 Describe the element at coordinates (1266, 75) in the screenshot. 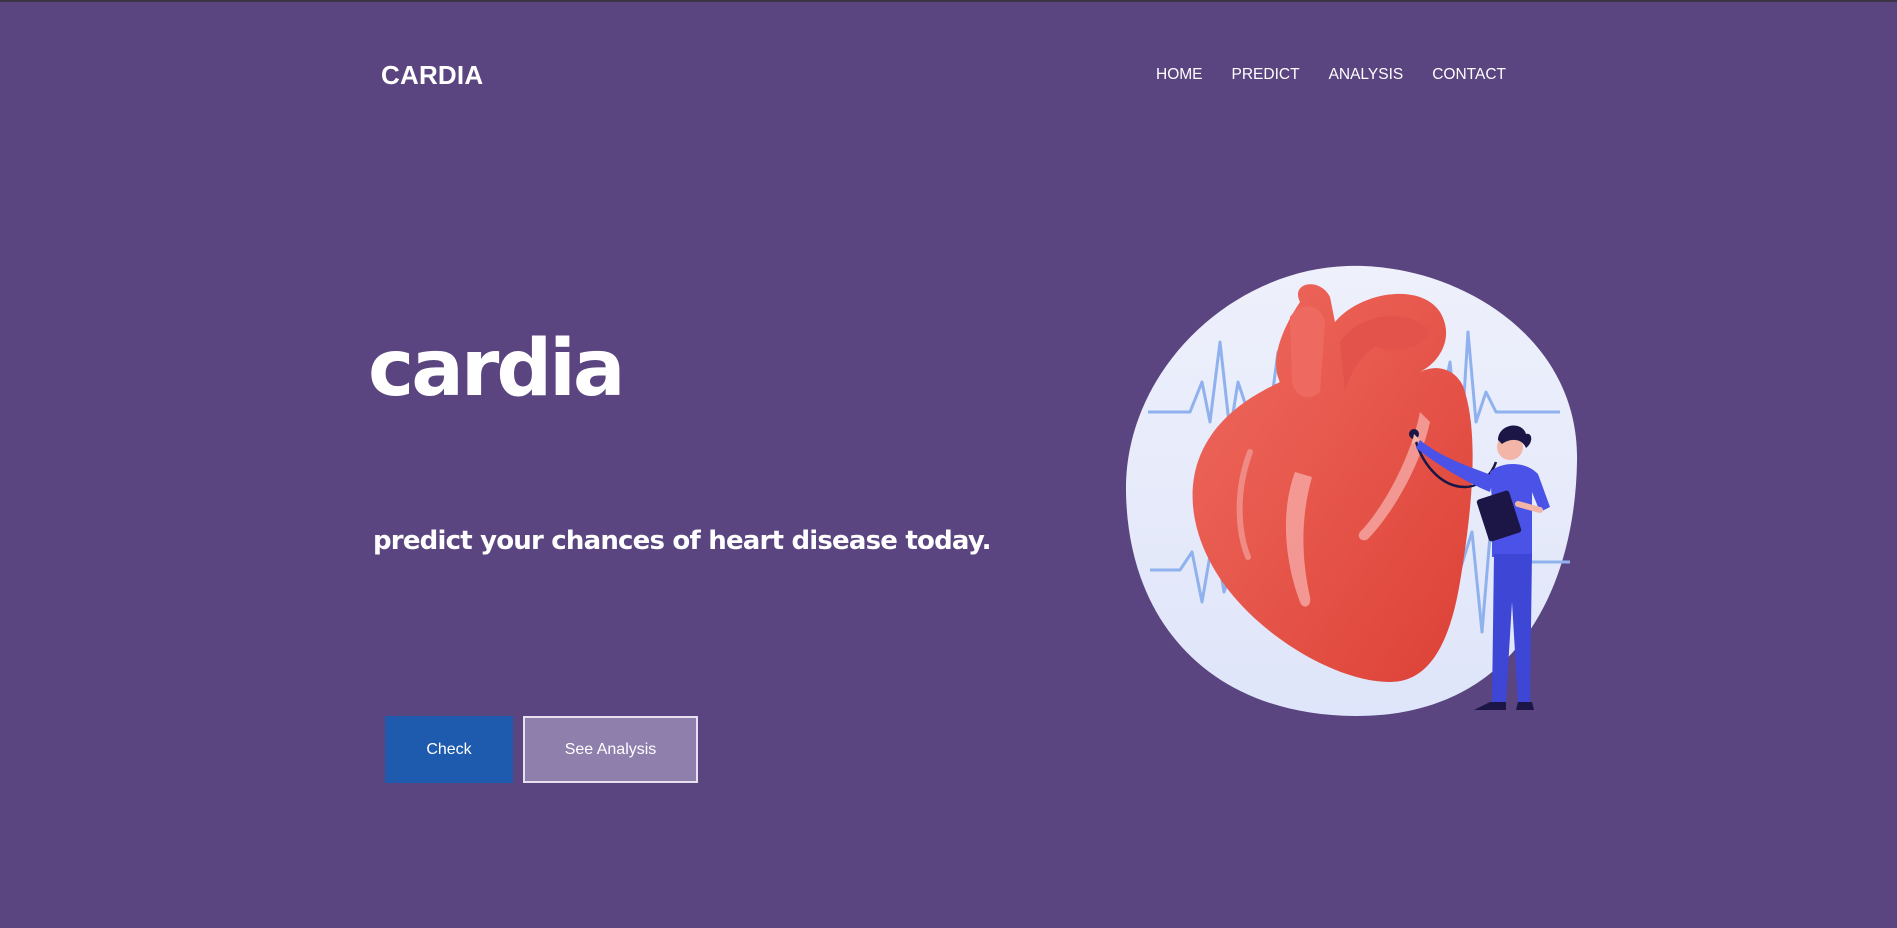

I see `nav-link-predict: PREDICT` at that location.